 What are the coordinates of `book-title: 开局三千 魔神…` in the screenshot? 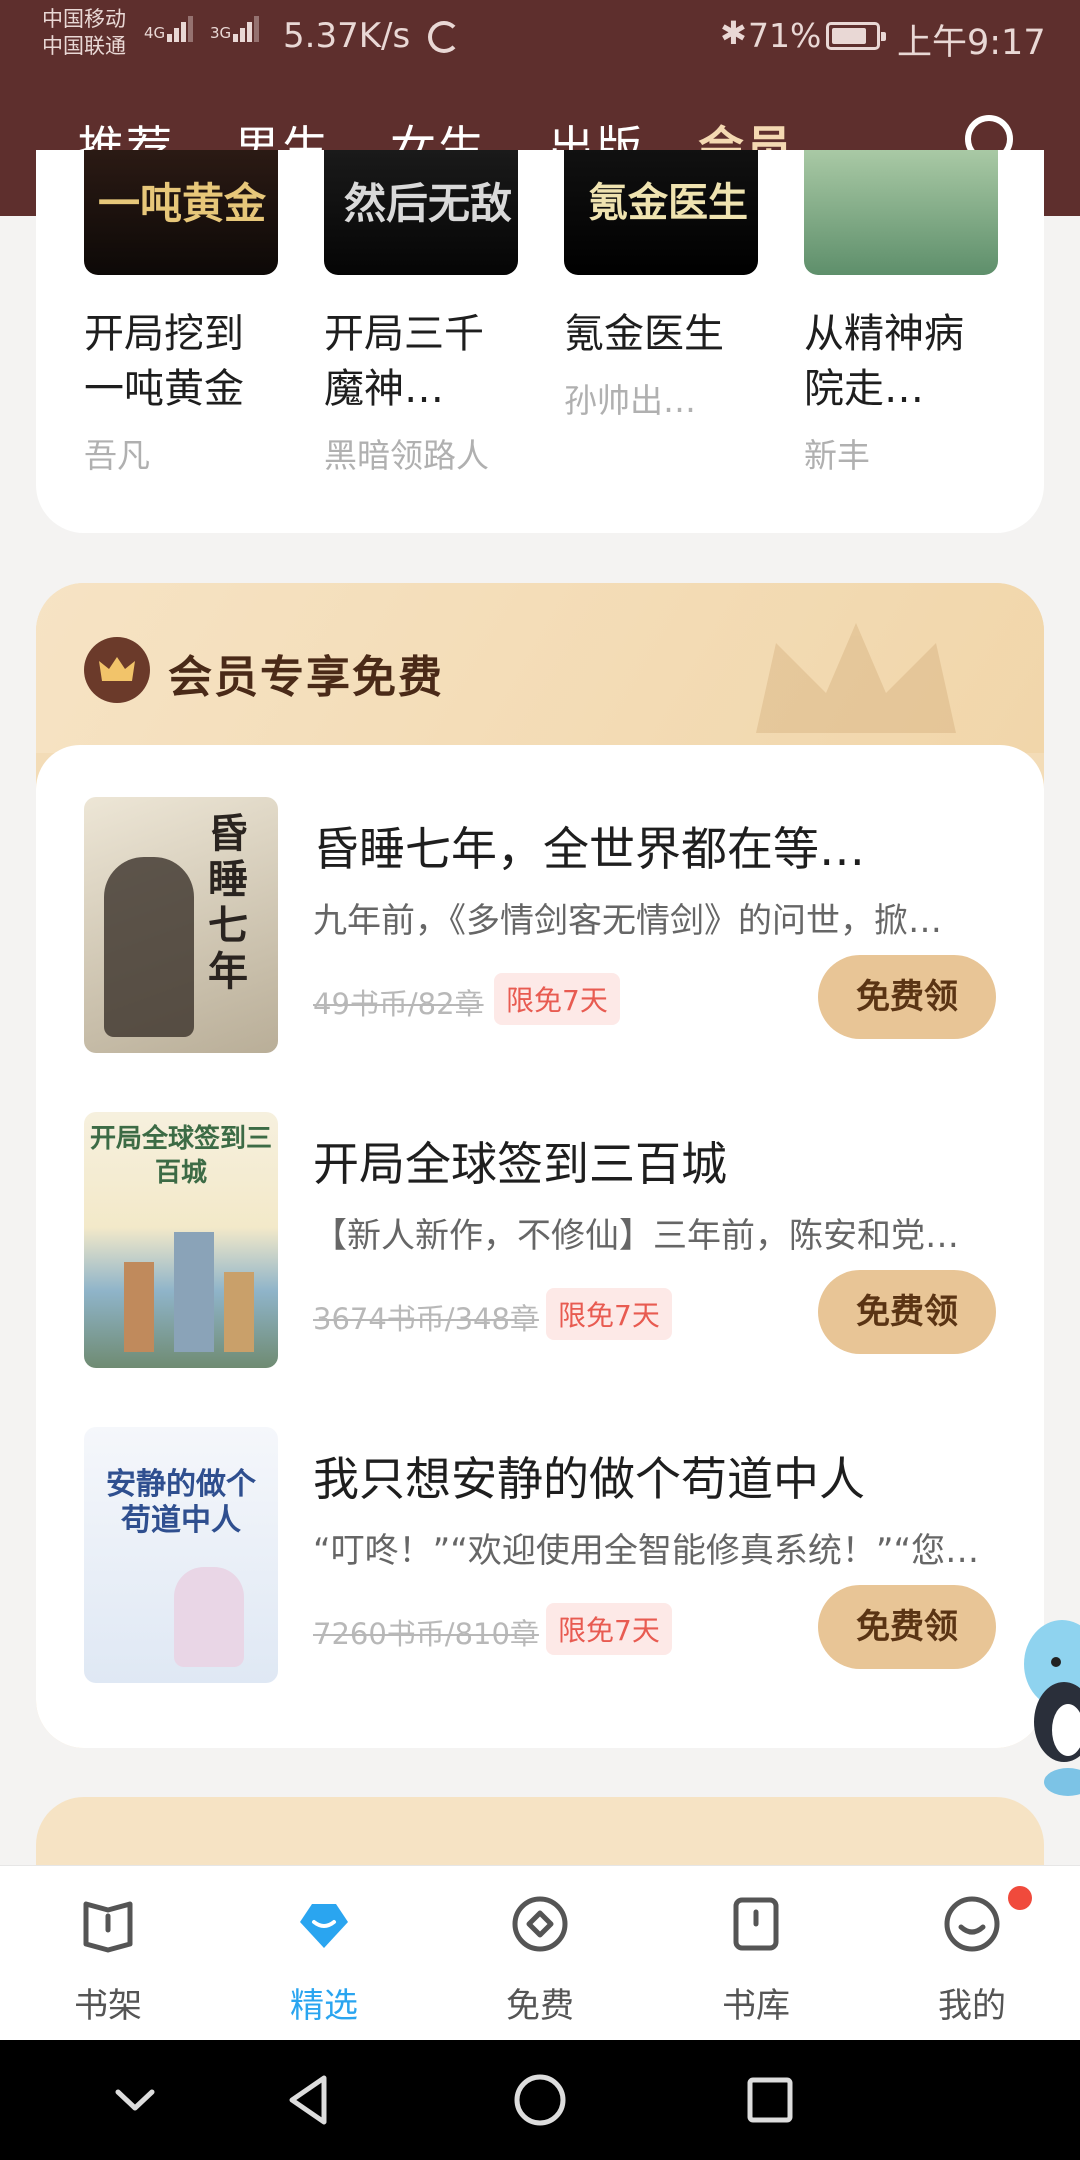 It's located at (404, 361).